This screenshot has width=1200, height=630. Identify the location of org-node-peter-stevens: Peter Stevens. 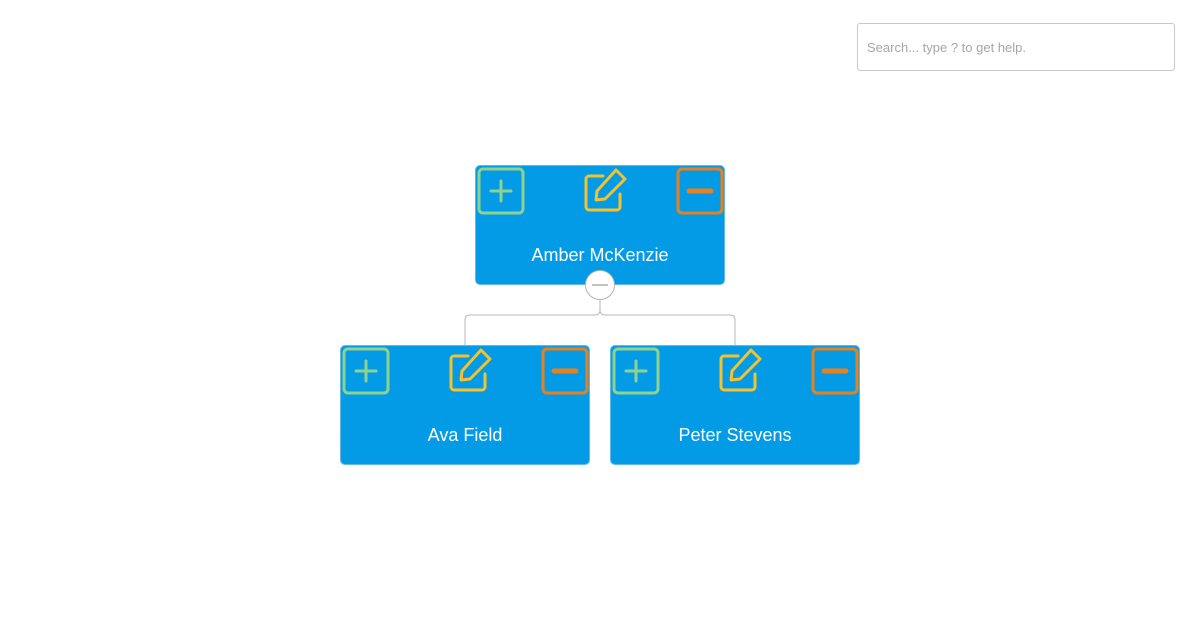
(735, 405).